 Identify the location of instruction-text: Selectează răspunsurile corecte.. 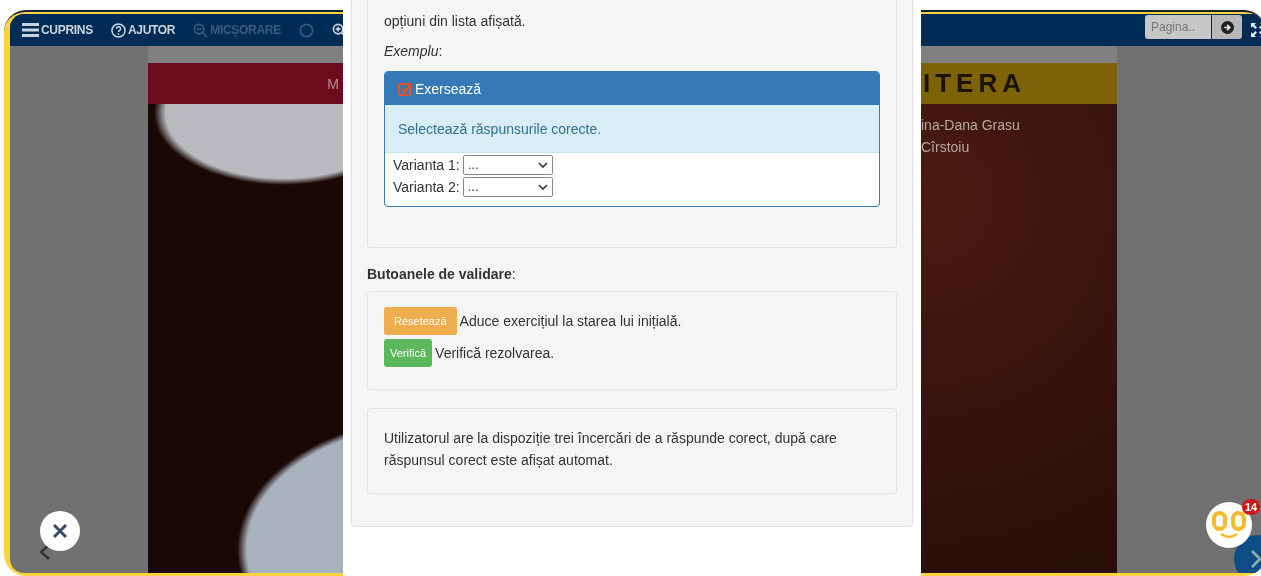
(500, 129).